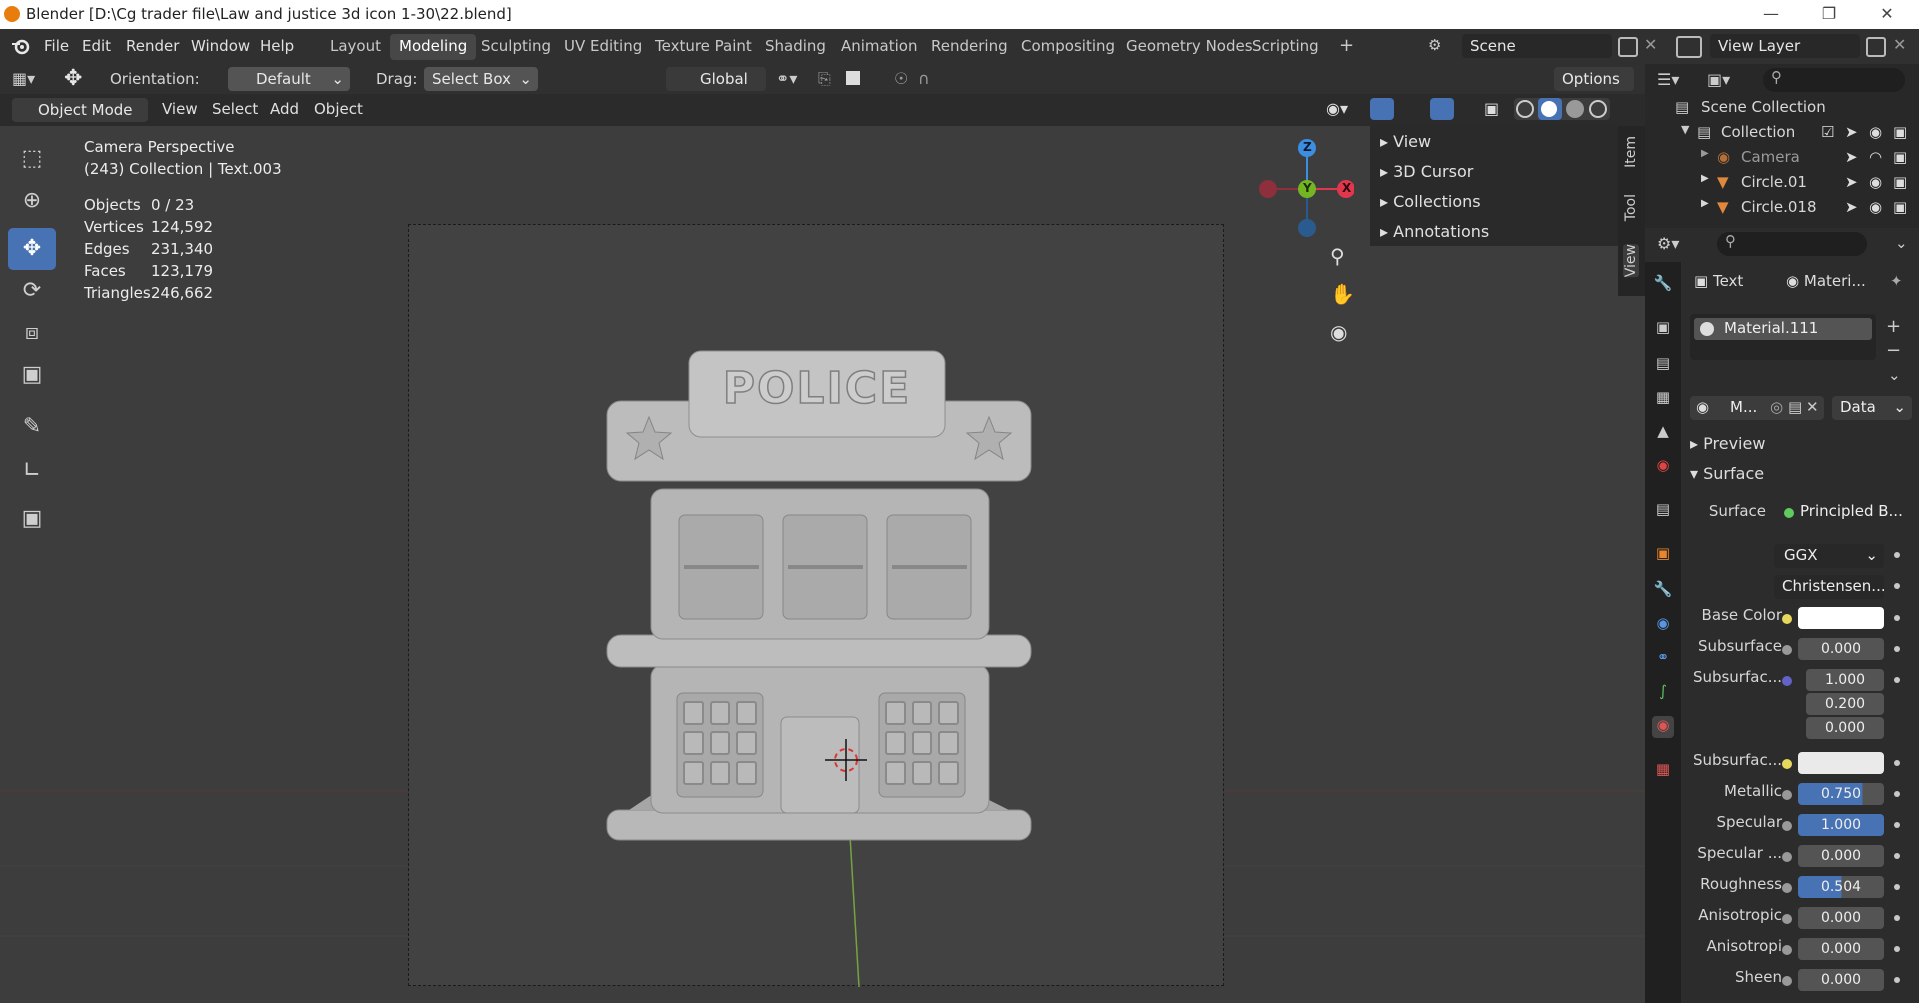 This screenshot has width=1919, height=1003. What do you see at coordinates (924, 78) in the screenshot?
I see `falloff-icon: ∩` at bounding box center [924, 78].